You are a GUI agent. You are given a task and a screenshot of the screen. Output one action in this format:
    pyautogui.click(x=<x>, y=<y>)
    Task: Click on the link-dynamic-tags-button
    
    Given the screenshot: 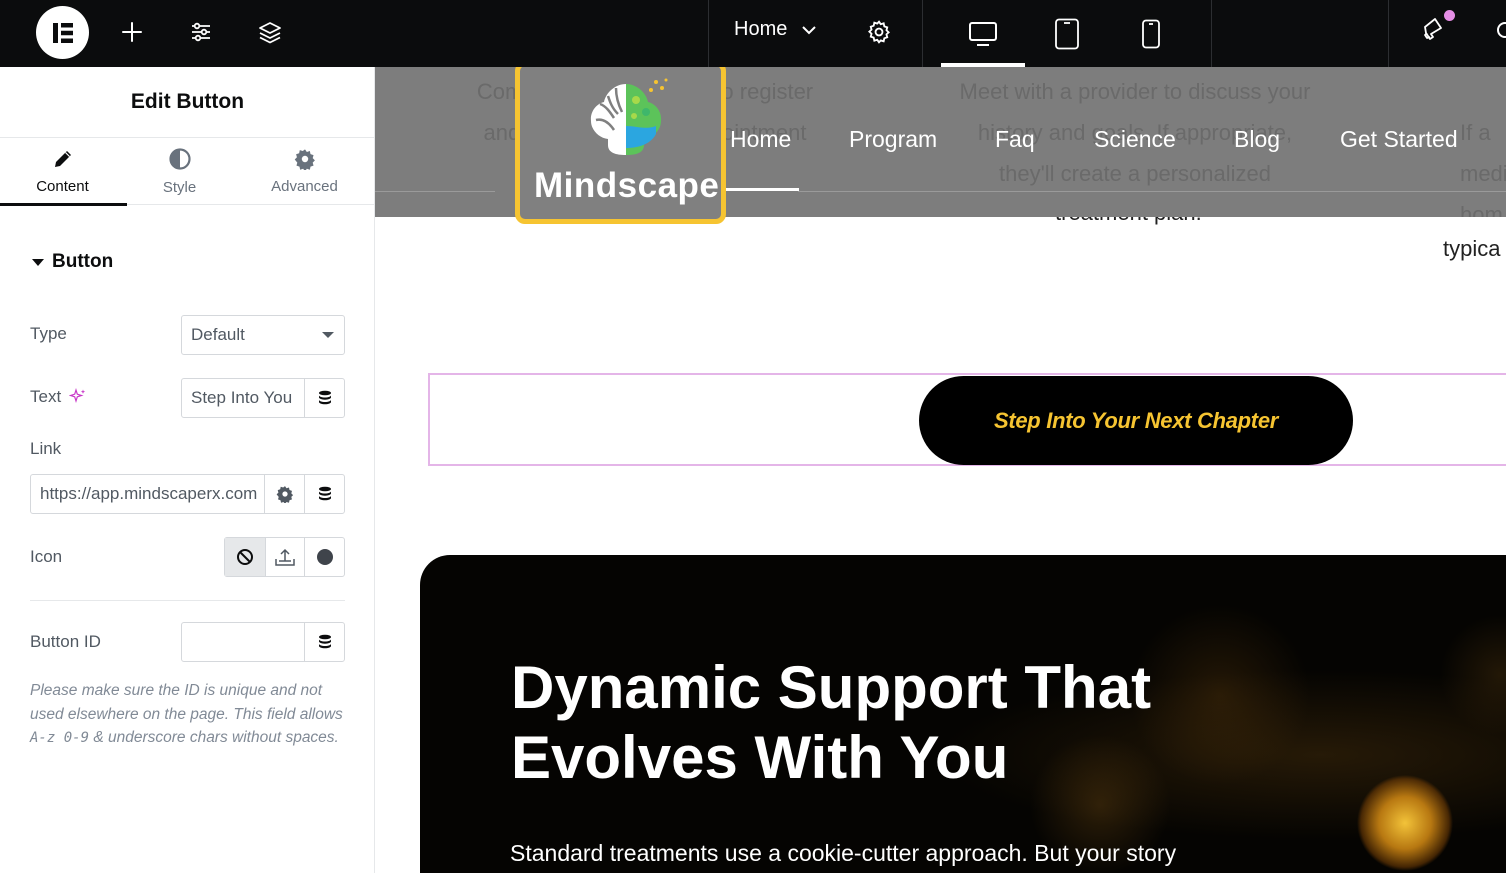 What is the action you would take?
    pyautogui.click(x=324, y=494)
    